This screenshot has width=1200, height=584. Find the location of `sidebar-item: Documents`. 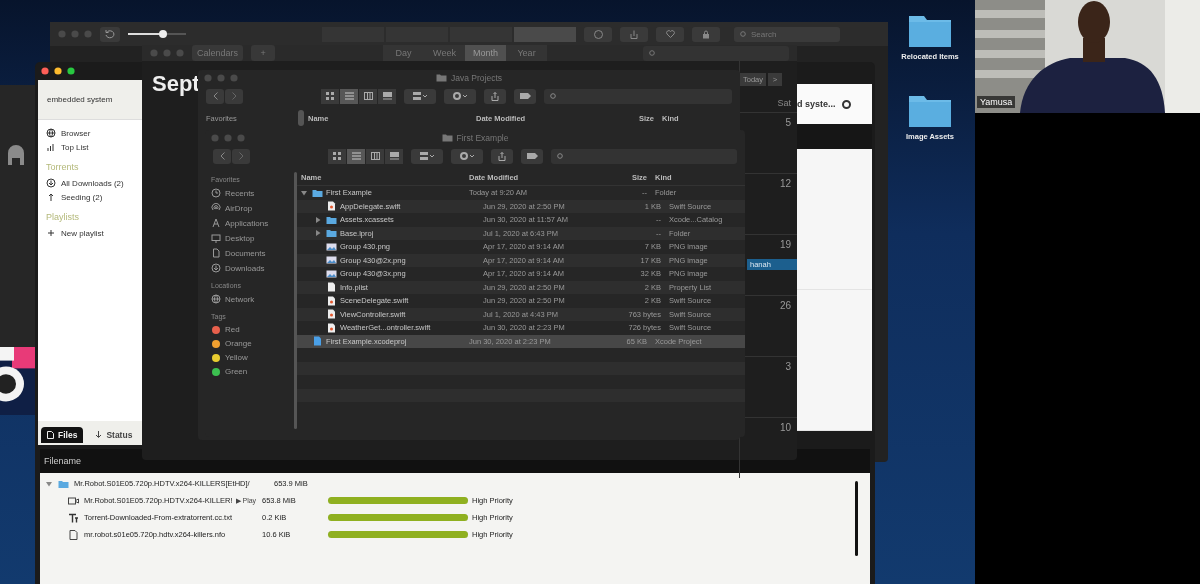

sidebar-item: Documents is located at coordinates (245, 253).